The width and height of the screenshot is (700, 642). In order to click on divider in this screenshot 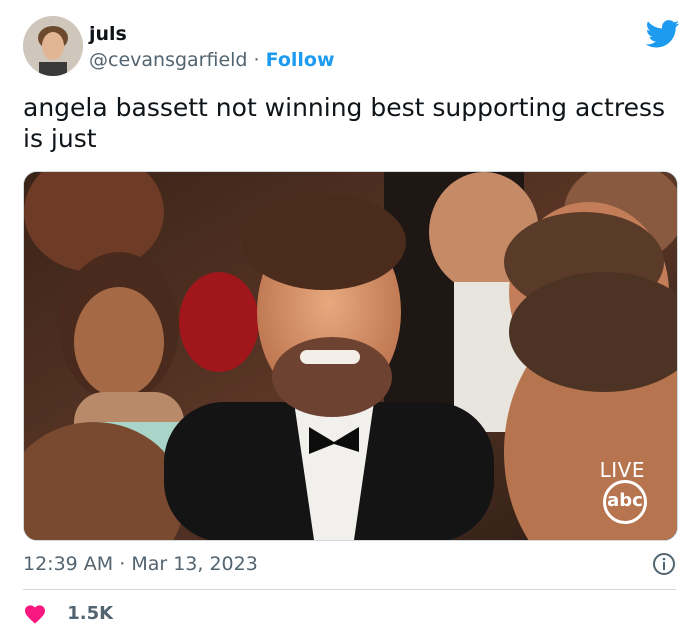, I will do `click(349, 589)`.